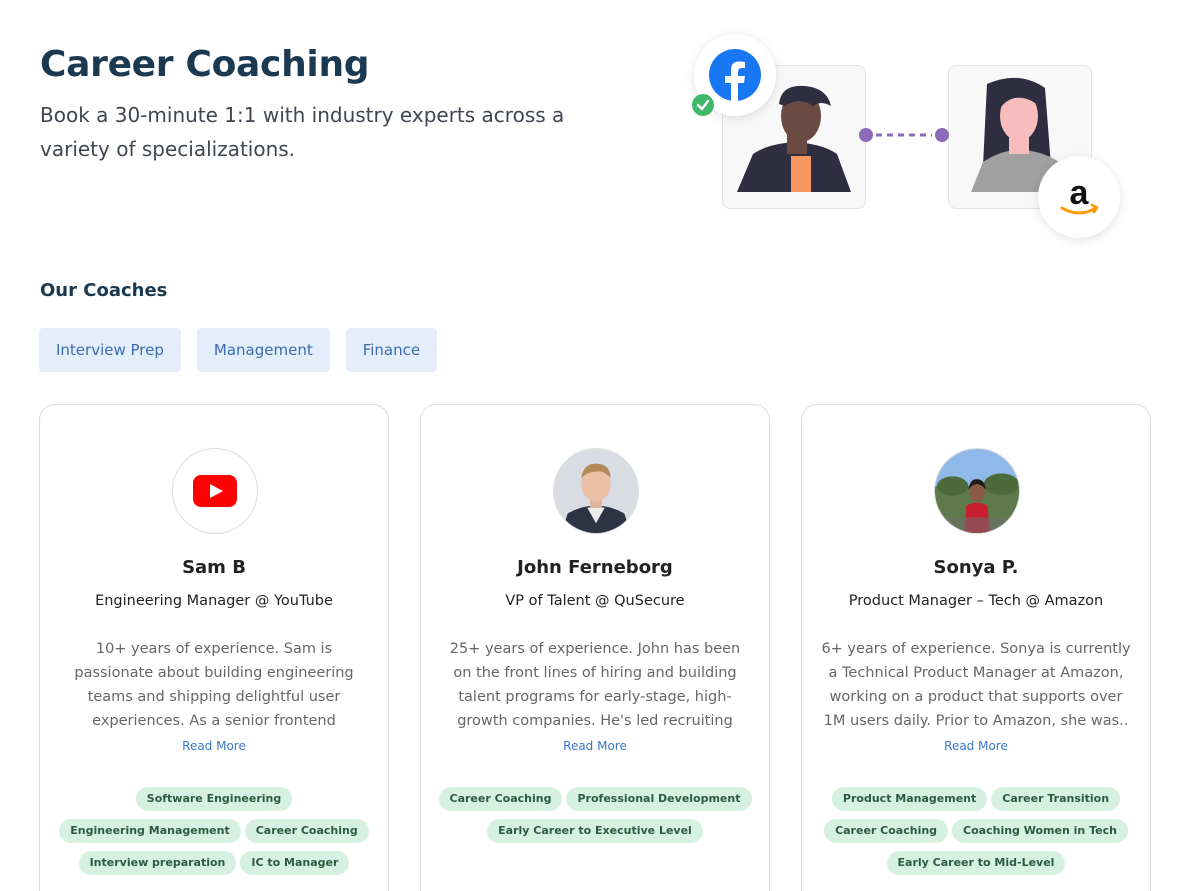 Image resolution: width=1195 pixels, height=891 pixels. Describe the element at coordinates (157, 863) in the screenshot. I see `tag: Interview preparation` at that location.